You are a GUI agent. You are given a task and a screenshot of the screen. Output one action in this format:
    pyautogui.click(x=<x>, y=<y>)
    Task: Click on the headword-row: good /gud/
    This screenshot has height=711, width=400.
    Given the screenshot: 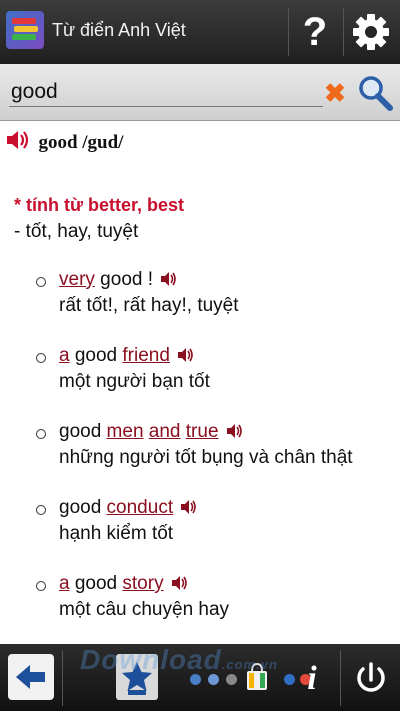 What is the action you would take?
    pyautogui.click(x=64, y=142)
    